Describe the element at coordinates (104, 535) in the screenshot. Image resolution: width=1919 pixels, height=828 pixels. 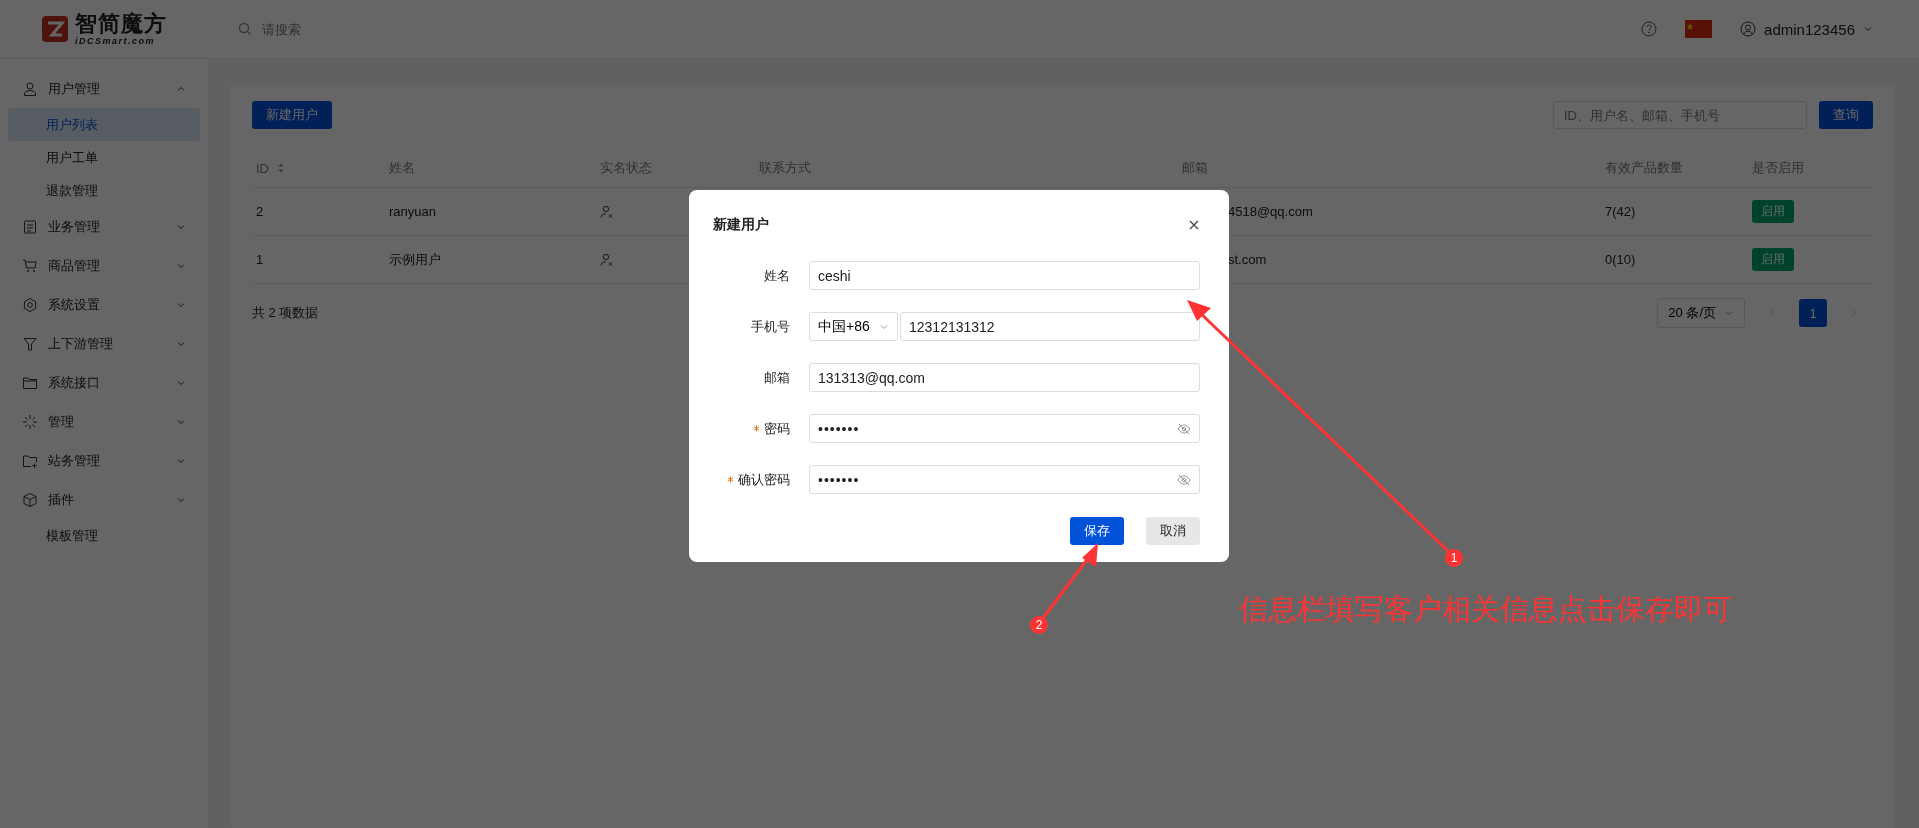
I see `sidebar-subitem: 模板管理` at that location.